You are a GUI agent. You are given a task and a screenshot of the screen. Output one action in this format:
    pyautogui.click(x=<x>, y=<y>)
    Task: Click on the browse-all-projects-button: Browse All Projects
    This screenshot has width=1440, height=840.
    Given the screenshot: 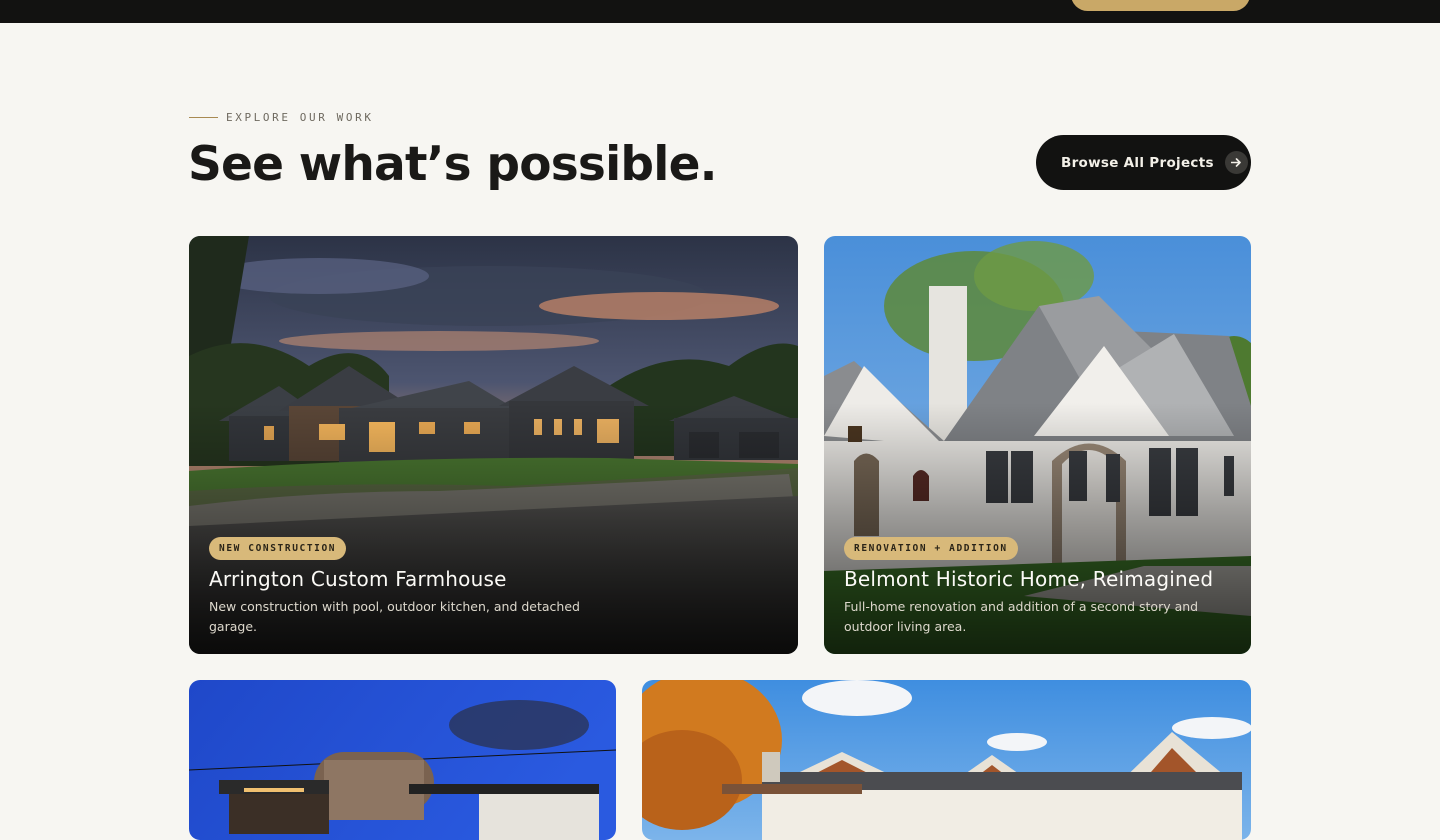 What is the action you would take?
    pyautogui.click(x=1143, y=162)
    